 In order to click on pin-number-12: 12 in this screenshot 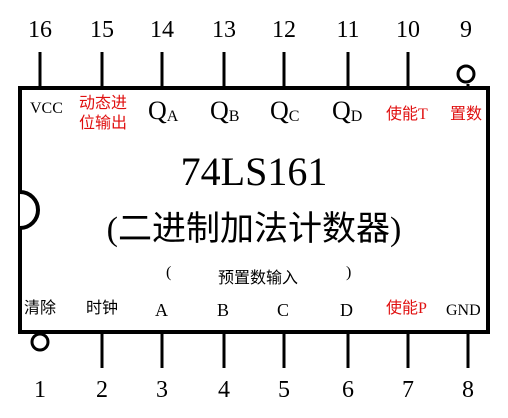, I will do `click(284, 30)`.